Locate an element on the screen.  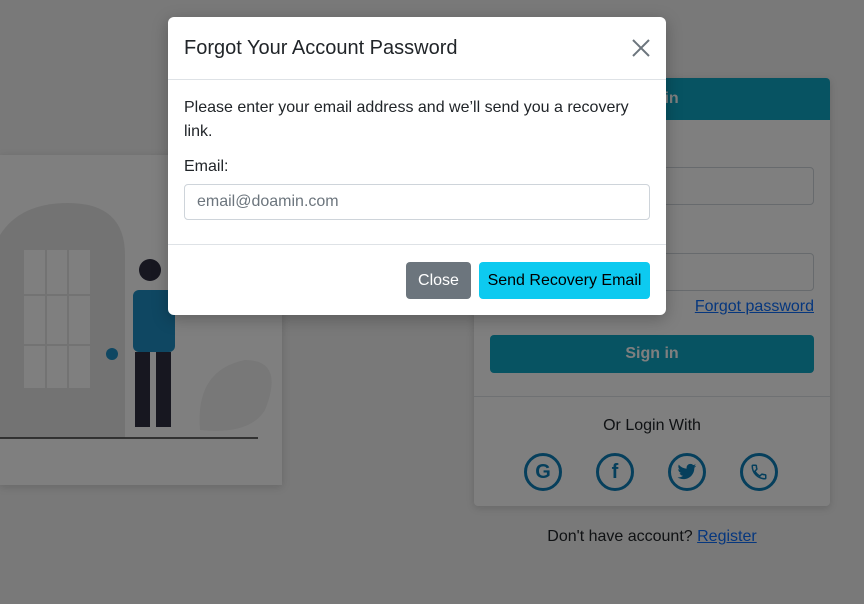
modal-header: Forgot Your Account Password is located at coordinates (417, 48).